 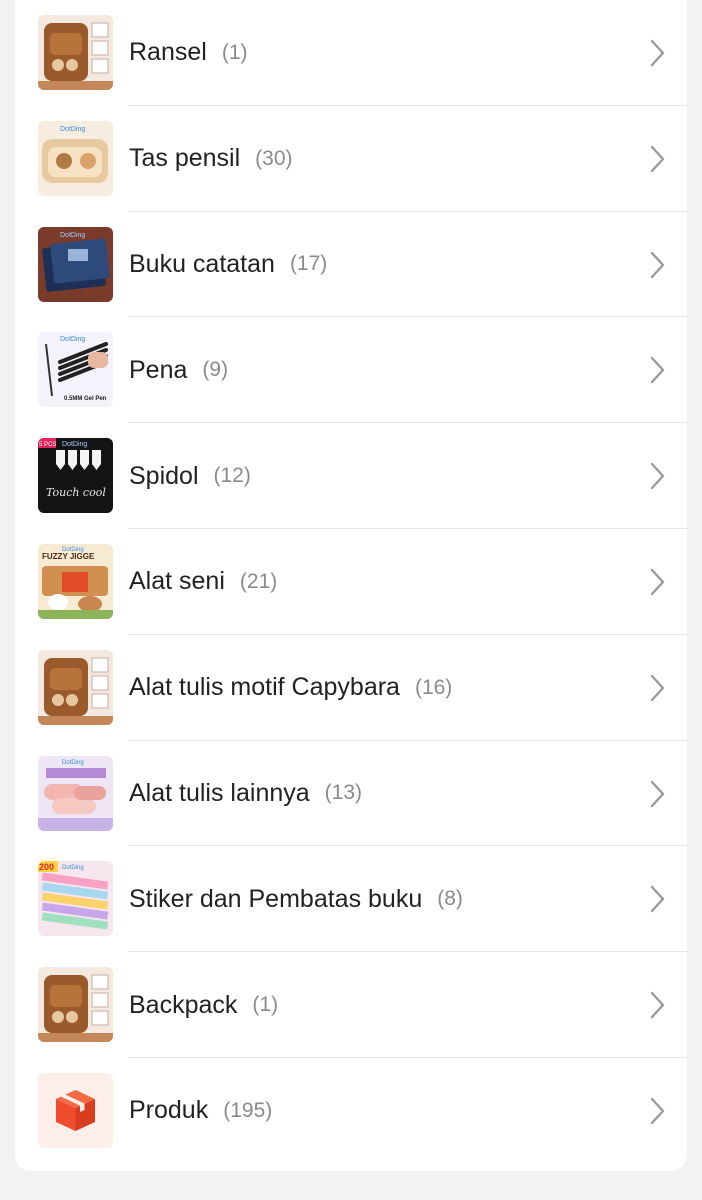 What do you see at coordinates (75, 158) in the screenshot?
I see `pencil-case-thumbnail: DotDing` at bounding box center [75, 158].